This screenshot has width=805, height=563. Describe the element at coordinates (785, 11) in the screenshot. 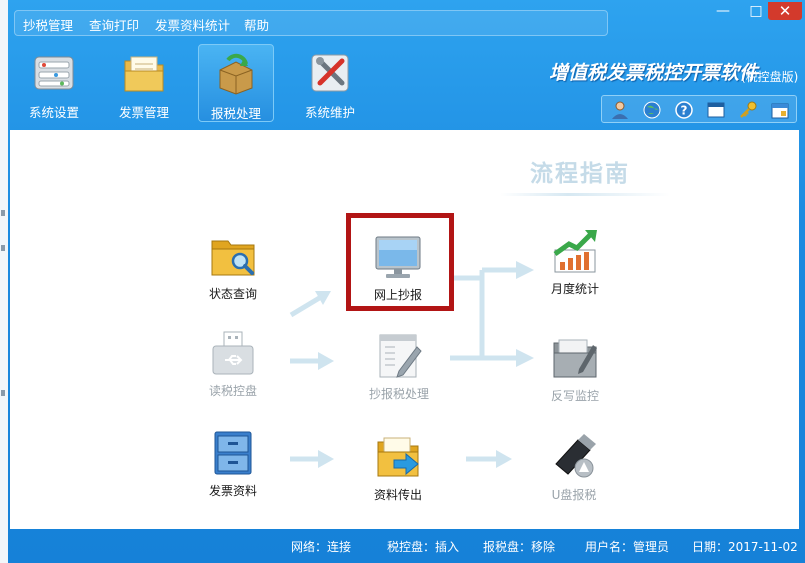

I see `close-button: ✕` at that location.